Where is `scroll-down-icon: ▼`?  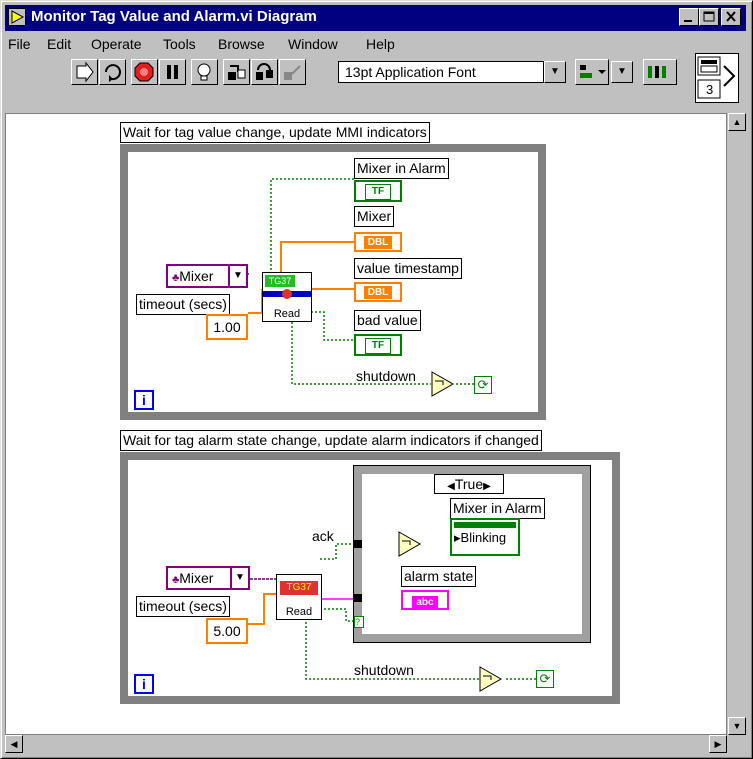 scroll-down-icon: ▼ is located at coordinates (737, 726).